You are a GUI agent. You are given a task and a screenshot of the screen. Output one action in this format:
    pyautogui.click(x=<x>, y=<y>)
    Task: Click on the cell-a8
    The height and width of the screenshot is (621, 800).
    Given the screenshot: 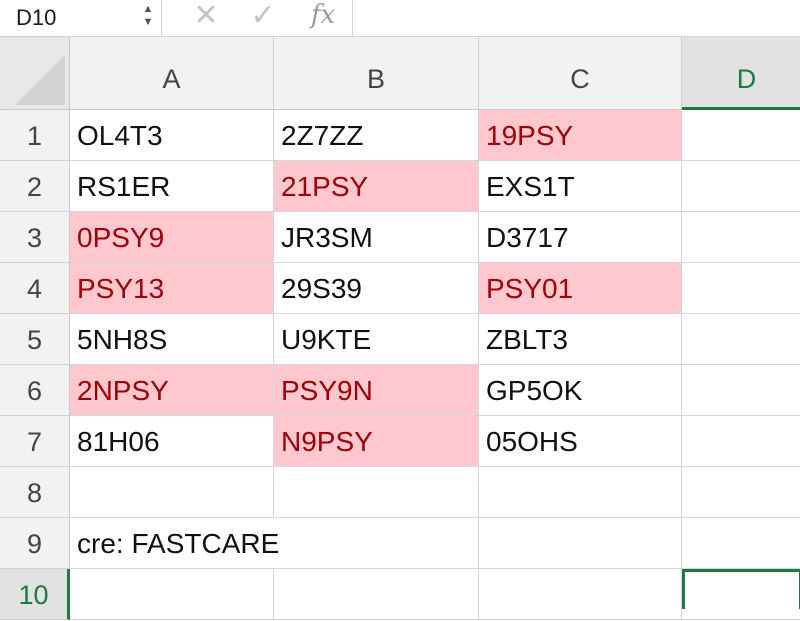 What is the action you would take?
    pyautogui.click(x=172, y=492)
    